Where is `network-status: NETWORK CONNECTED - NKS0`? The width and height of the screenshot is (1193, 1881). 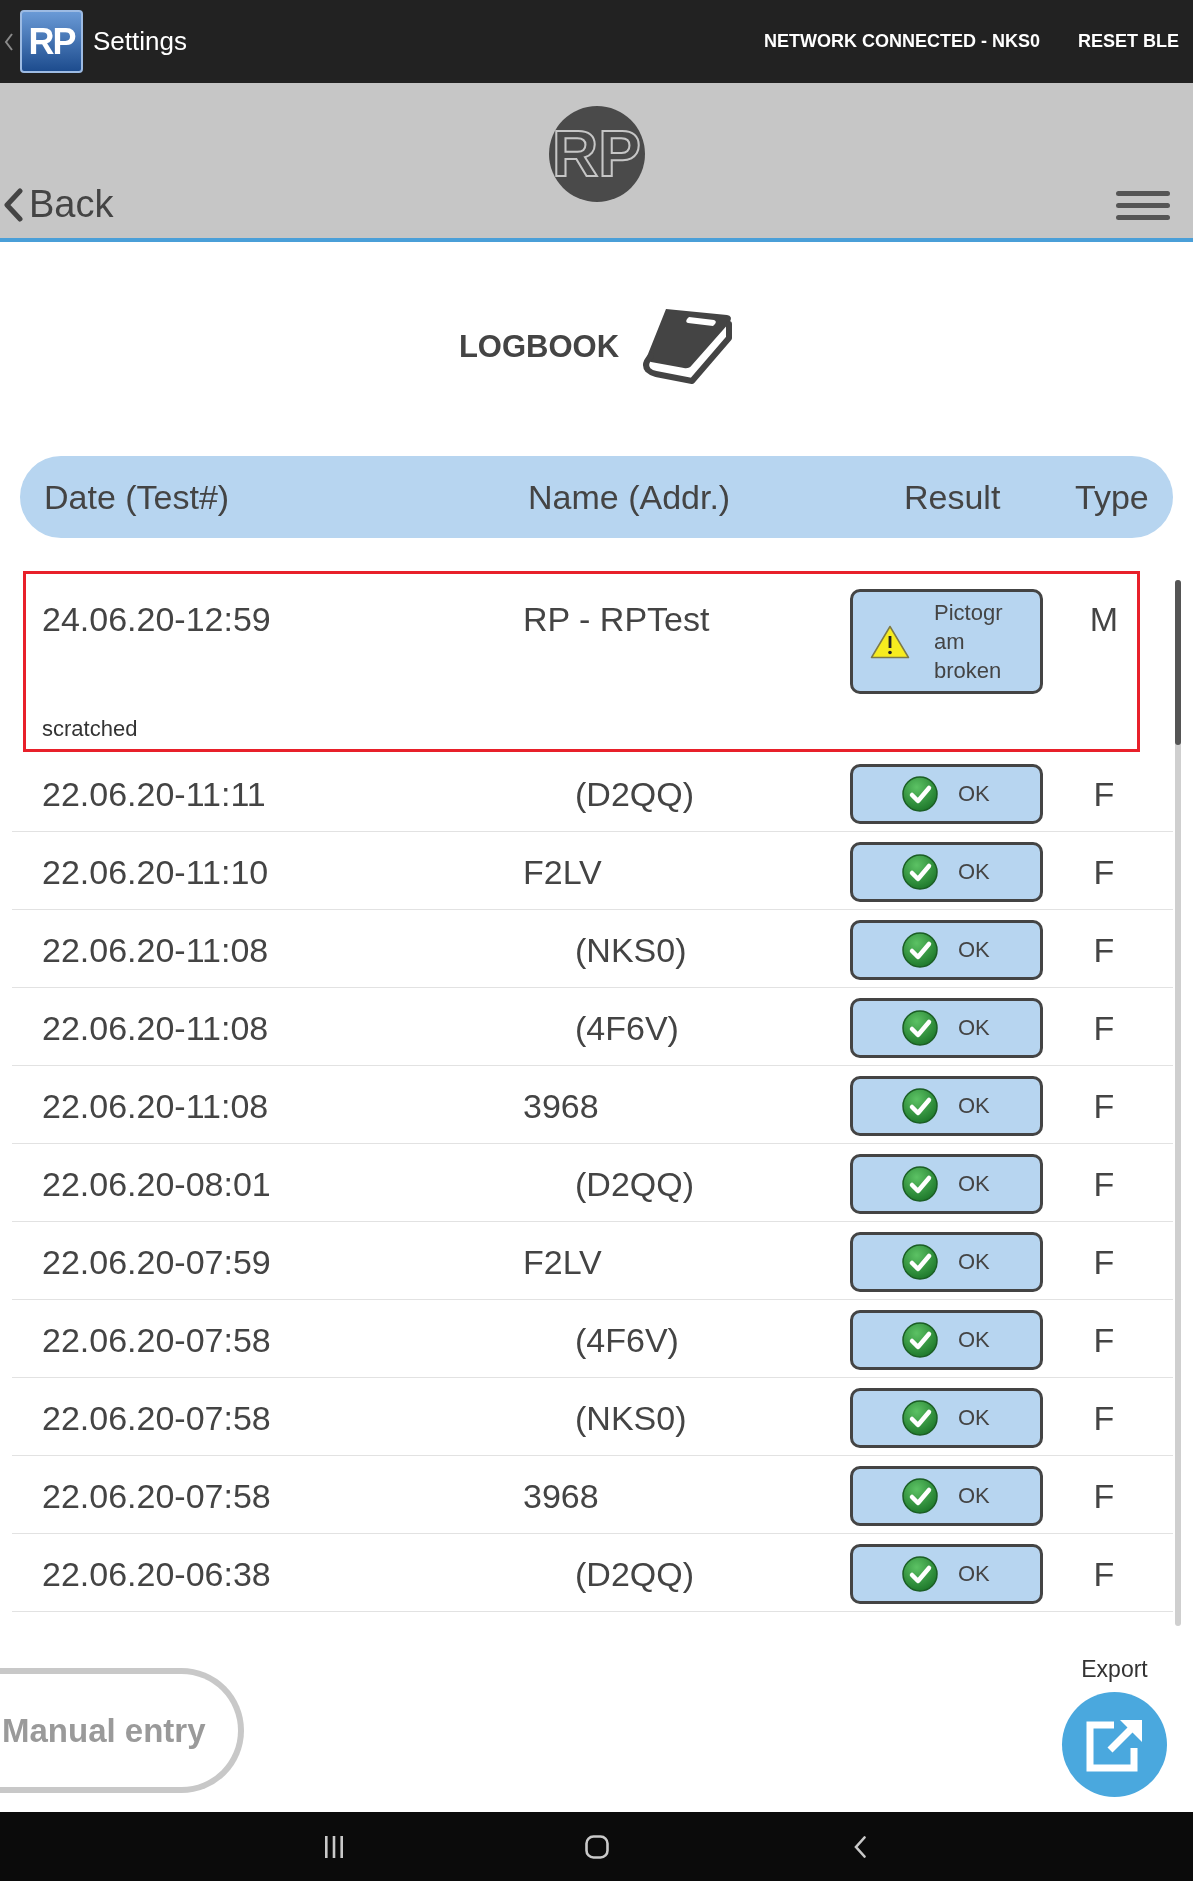 network-status: NETWORK CONNECTED - NKS0 is located at coordinates (901, 41).